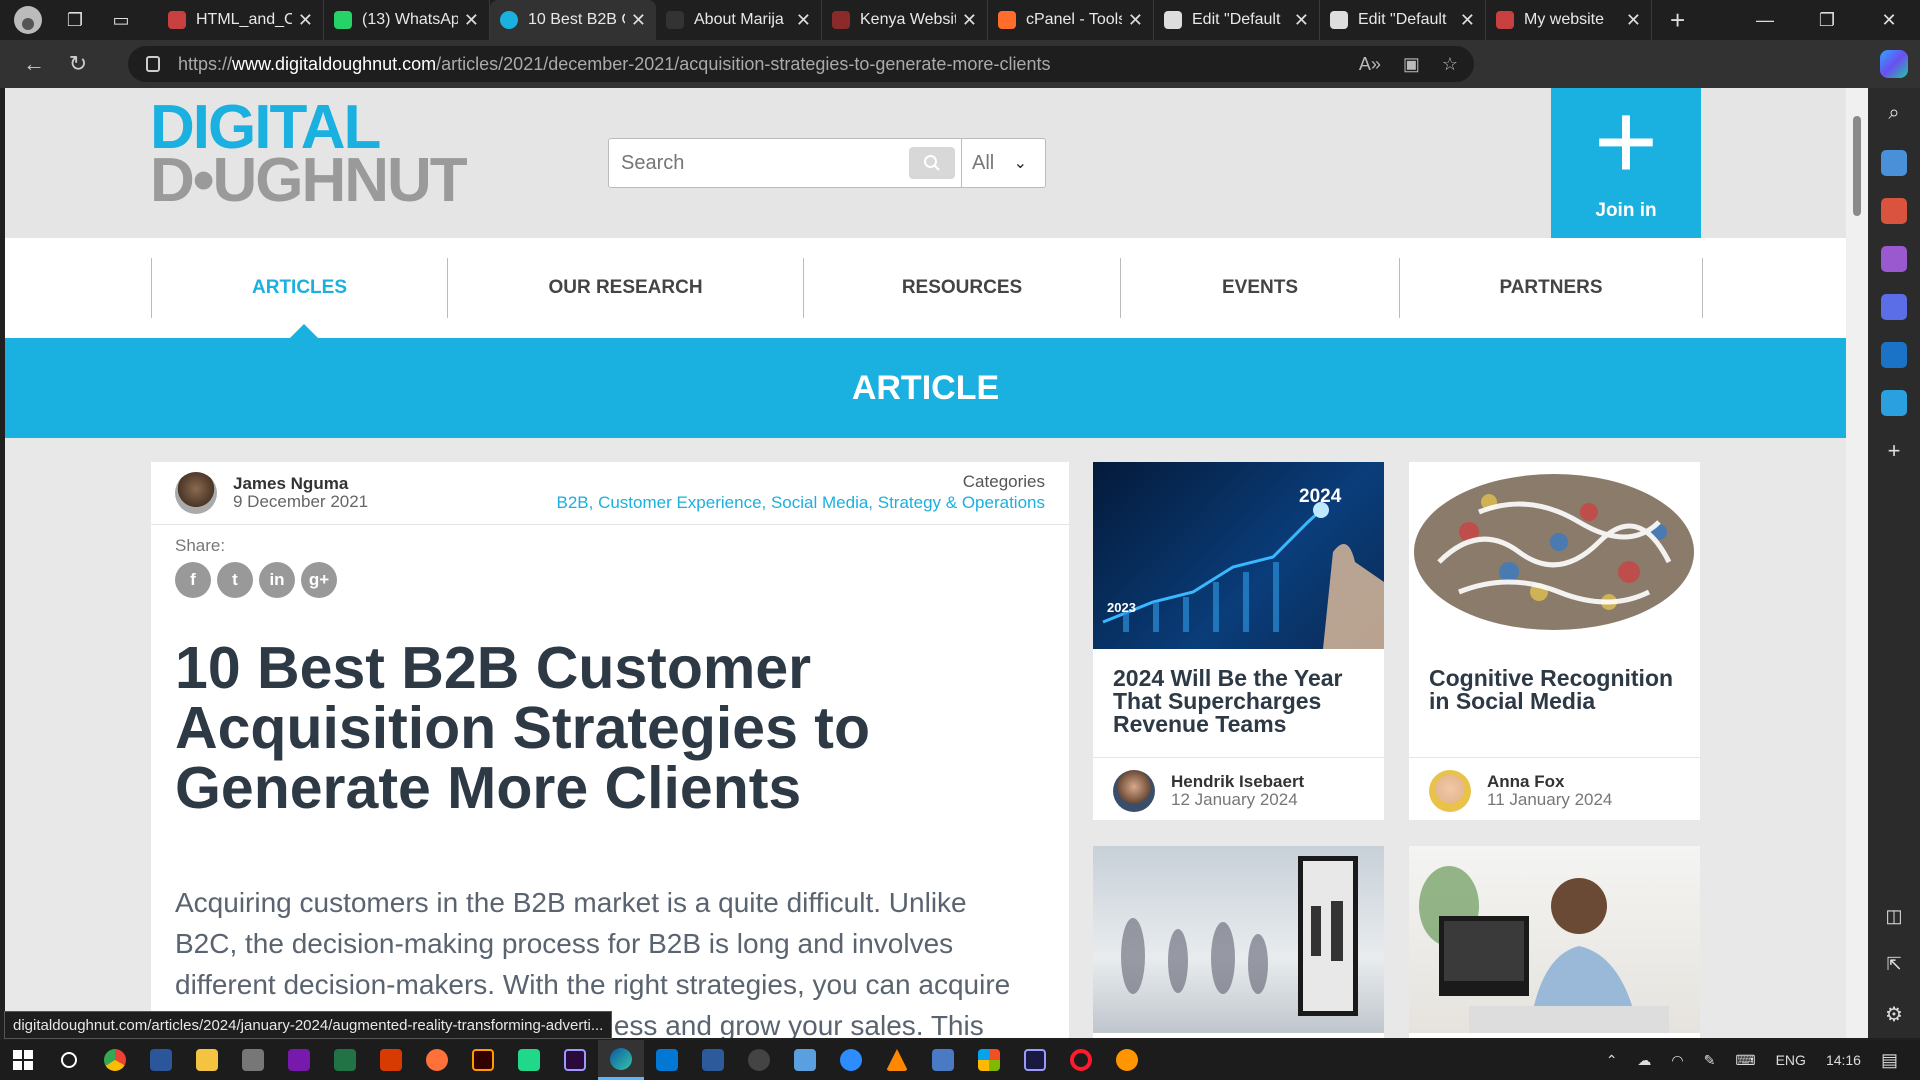  Describe the element at coordinates (1894, 115) in the screenshot. I see `search-icon: ⌕` at that location.